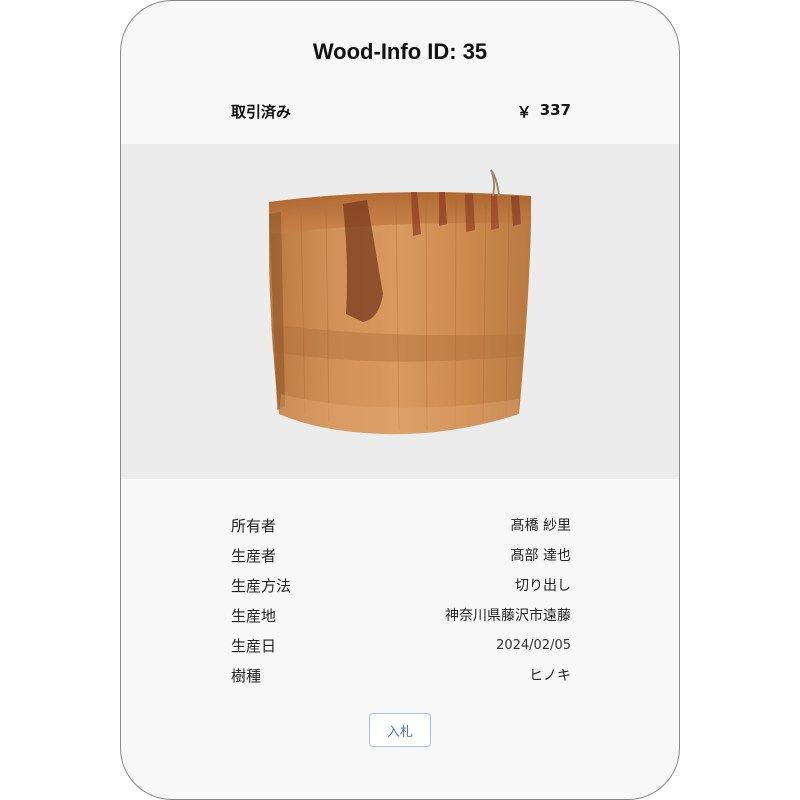 The height and width of the screenshot is (800, 800). What do you see at coordinates (533, 645) in the screenshot?
I see `detail-value: 2024/02/05` at bounding box center [533, 645].